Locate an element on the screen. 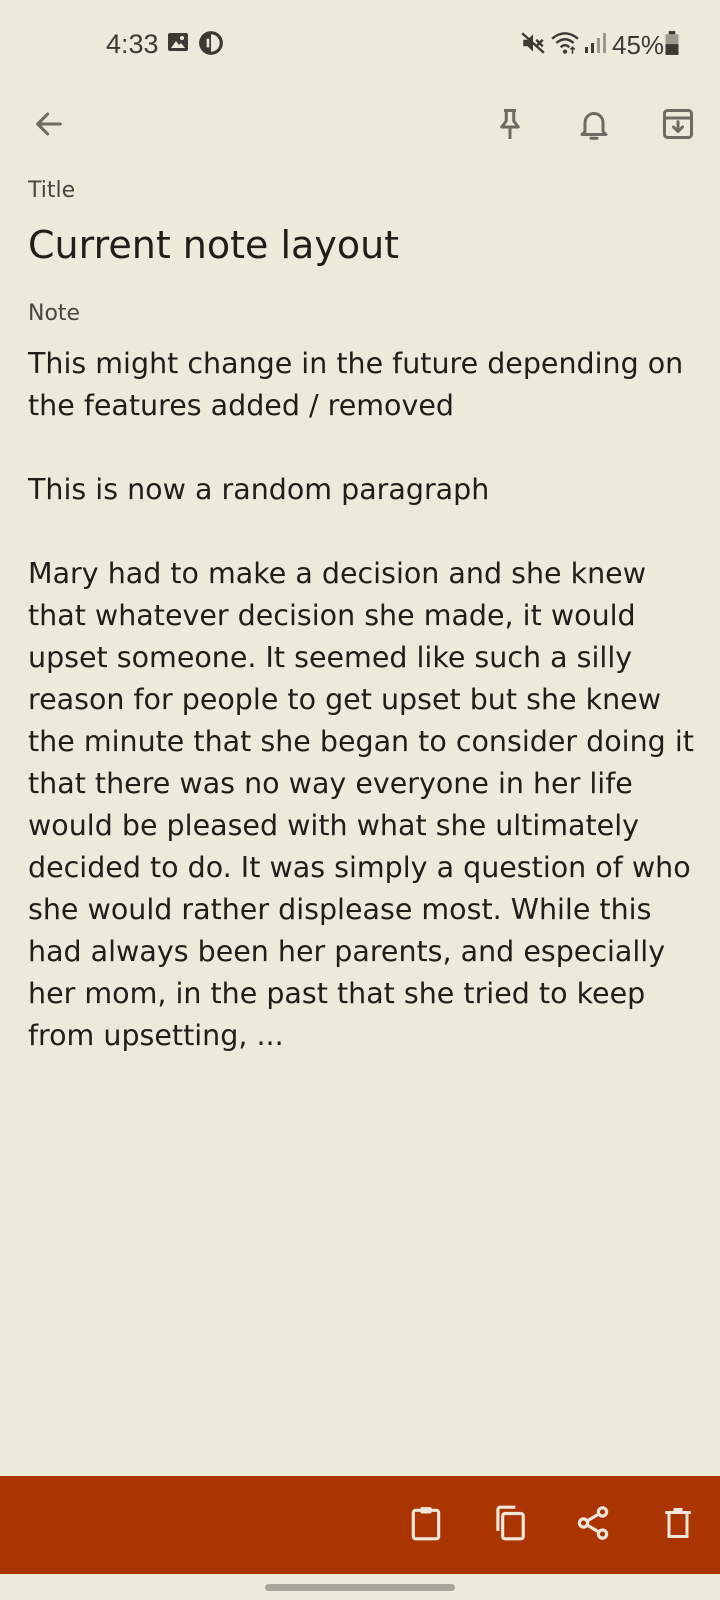 The width and height of the screenshot is (720, 1600). note-label: Note is located at coordinates (54, 313).